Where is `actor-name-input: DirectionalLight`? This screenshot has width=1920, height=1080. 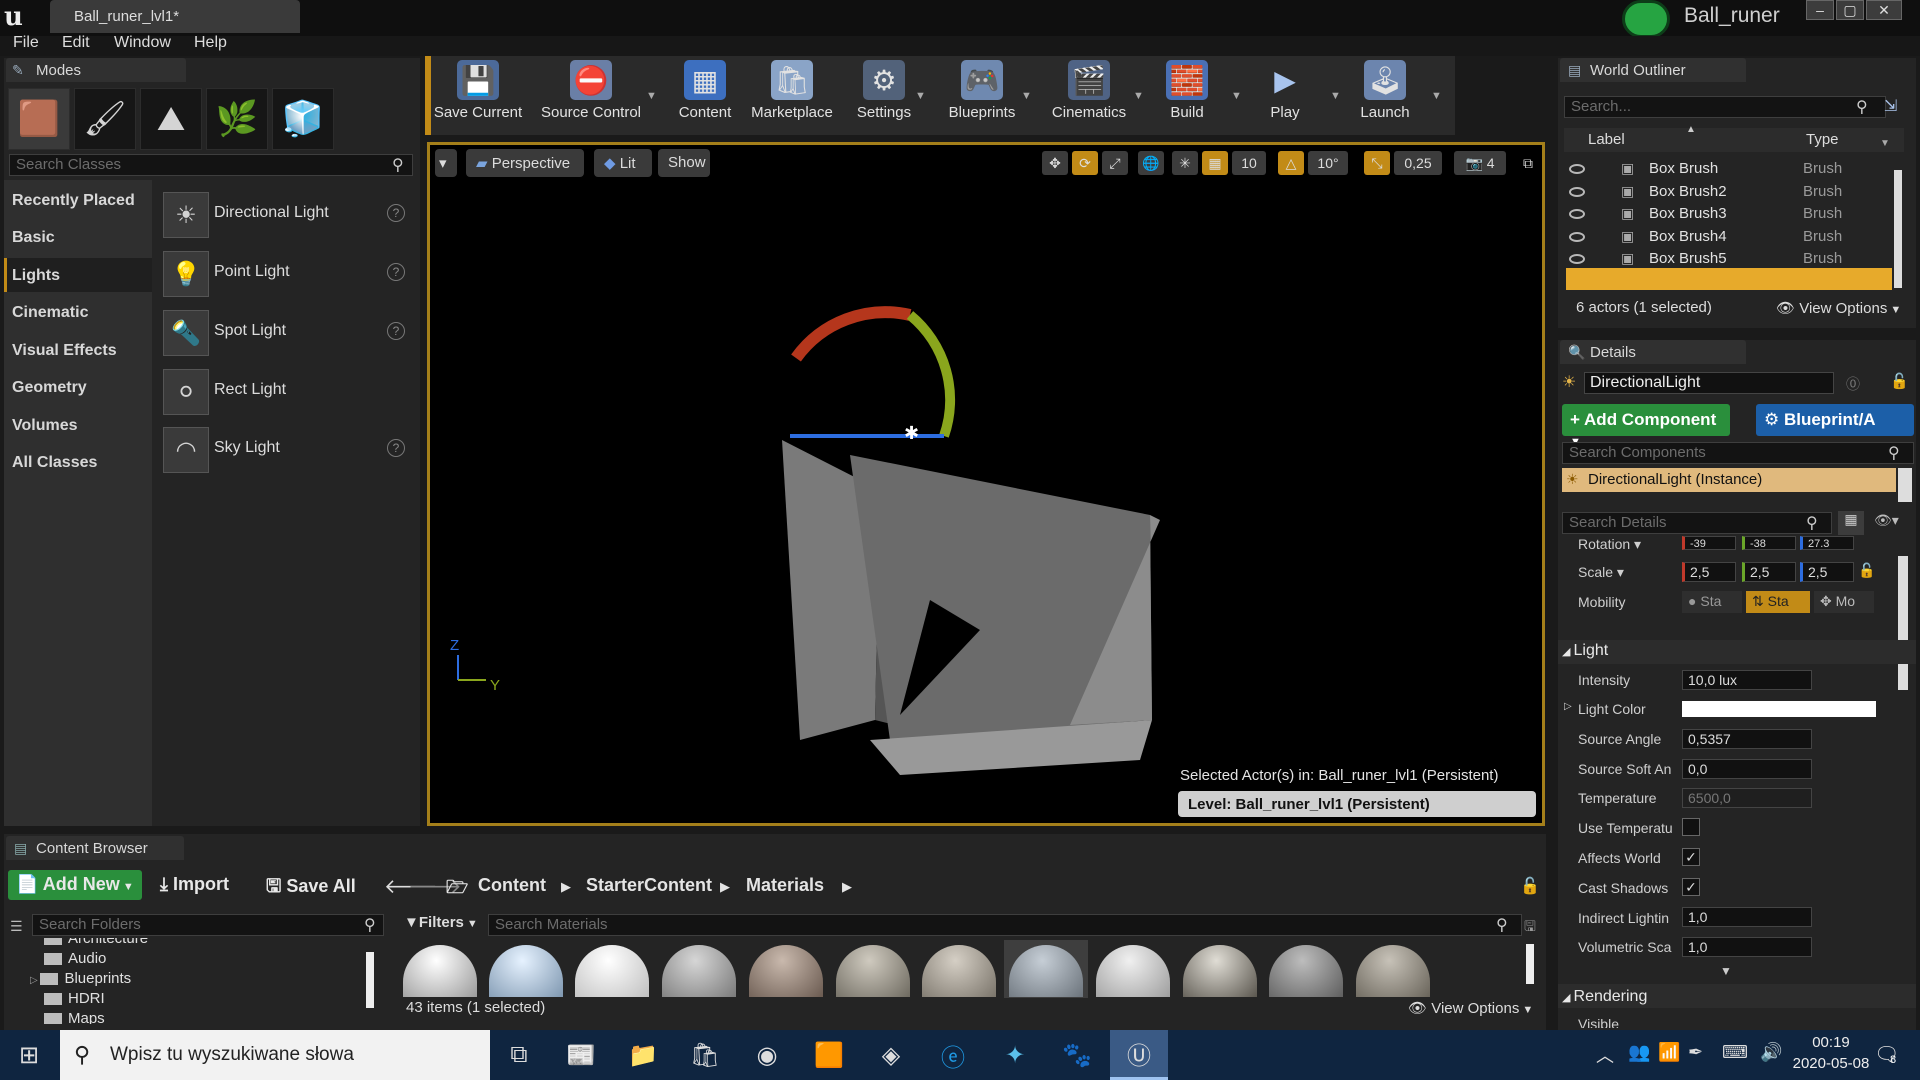 actor-name-input: DirectionalLight is located at coordinates (1709, 383).